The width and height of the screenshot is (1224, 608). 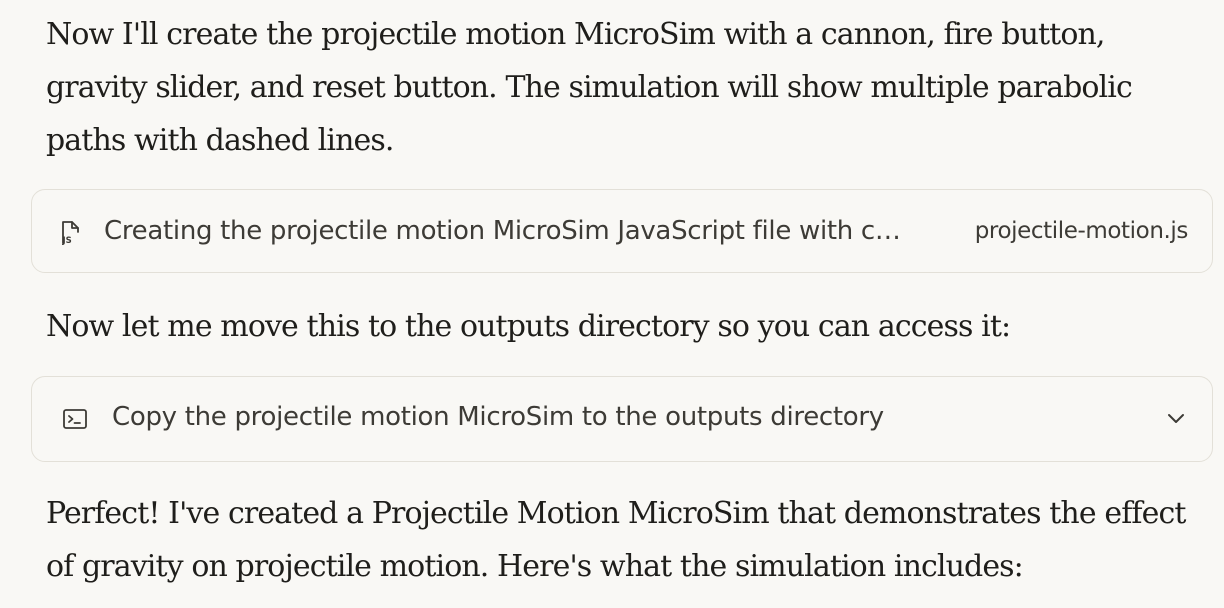 What do you see at coordinates (67, 241) in the screenshot?
I see `svg-text: JS` at bounding box center [67, 241].